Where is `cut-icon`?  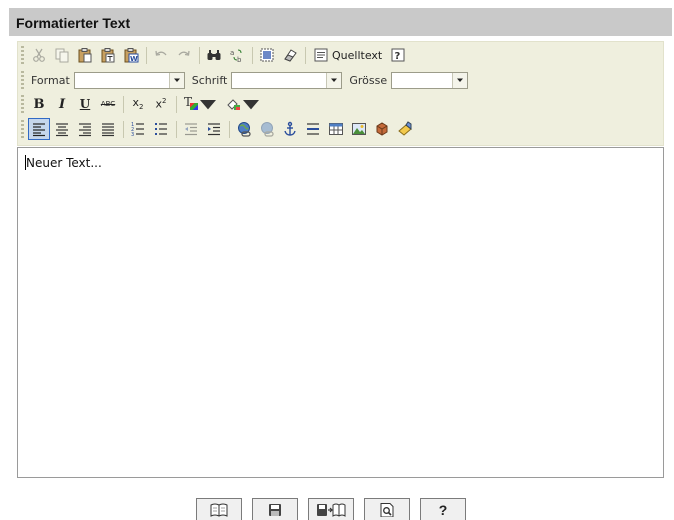
cut-icon is located at coordinates (39, 55).